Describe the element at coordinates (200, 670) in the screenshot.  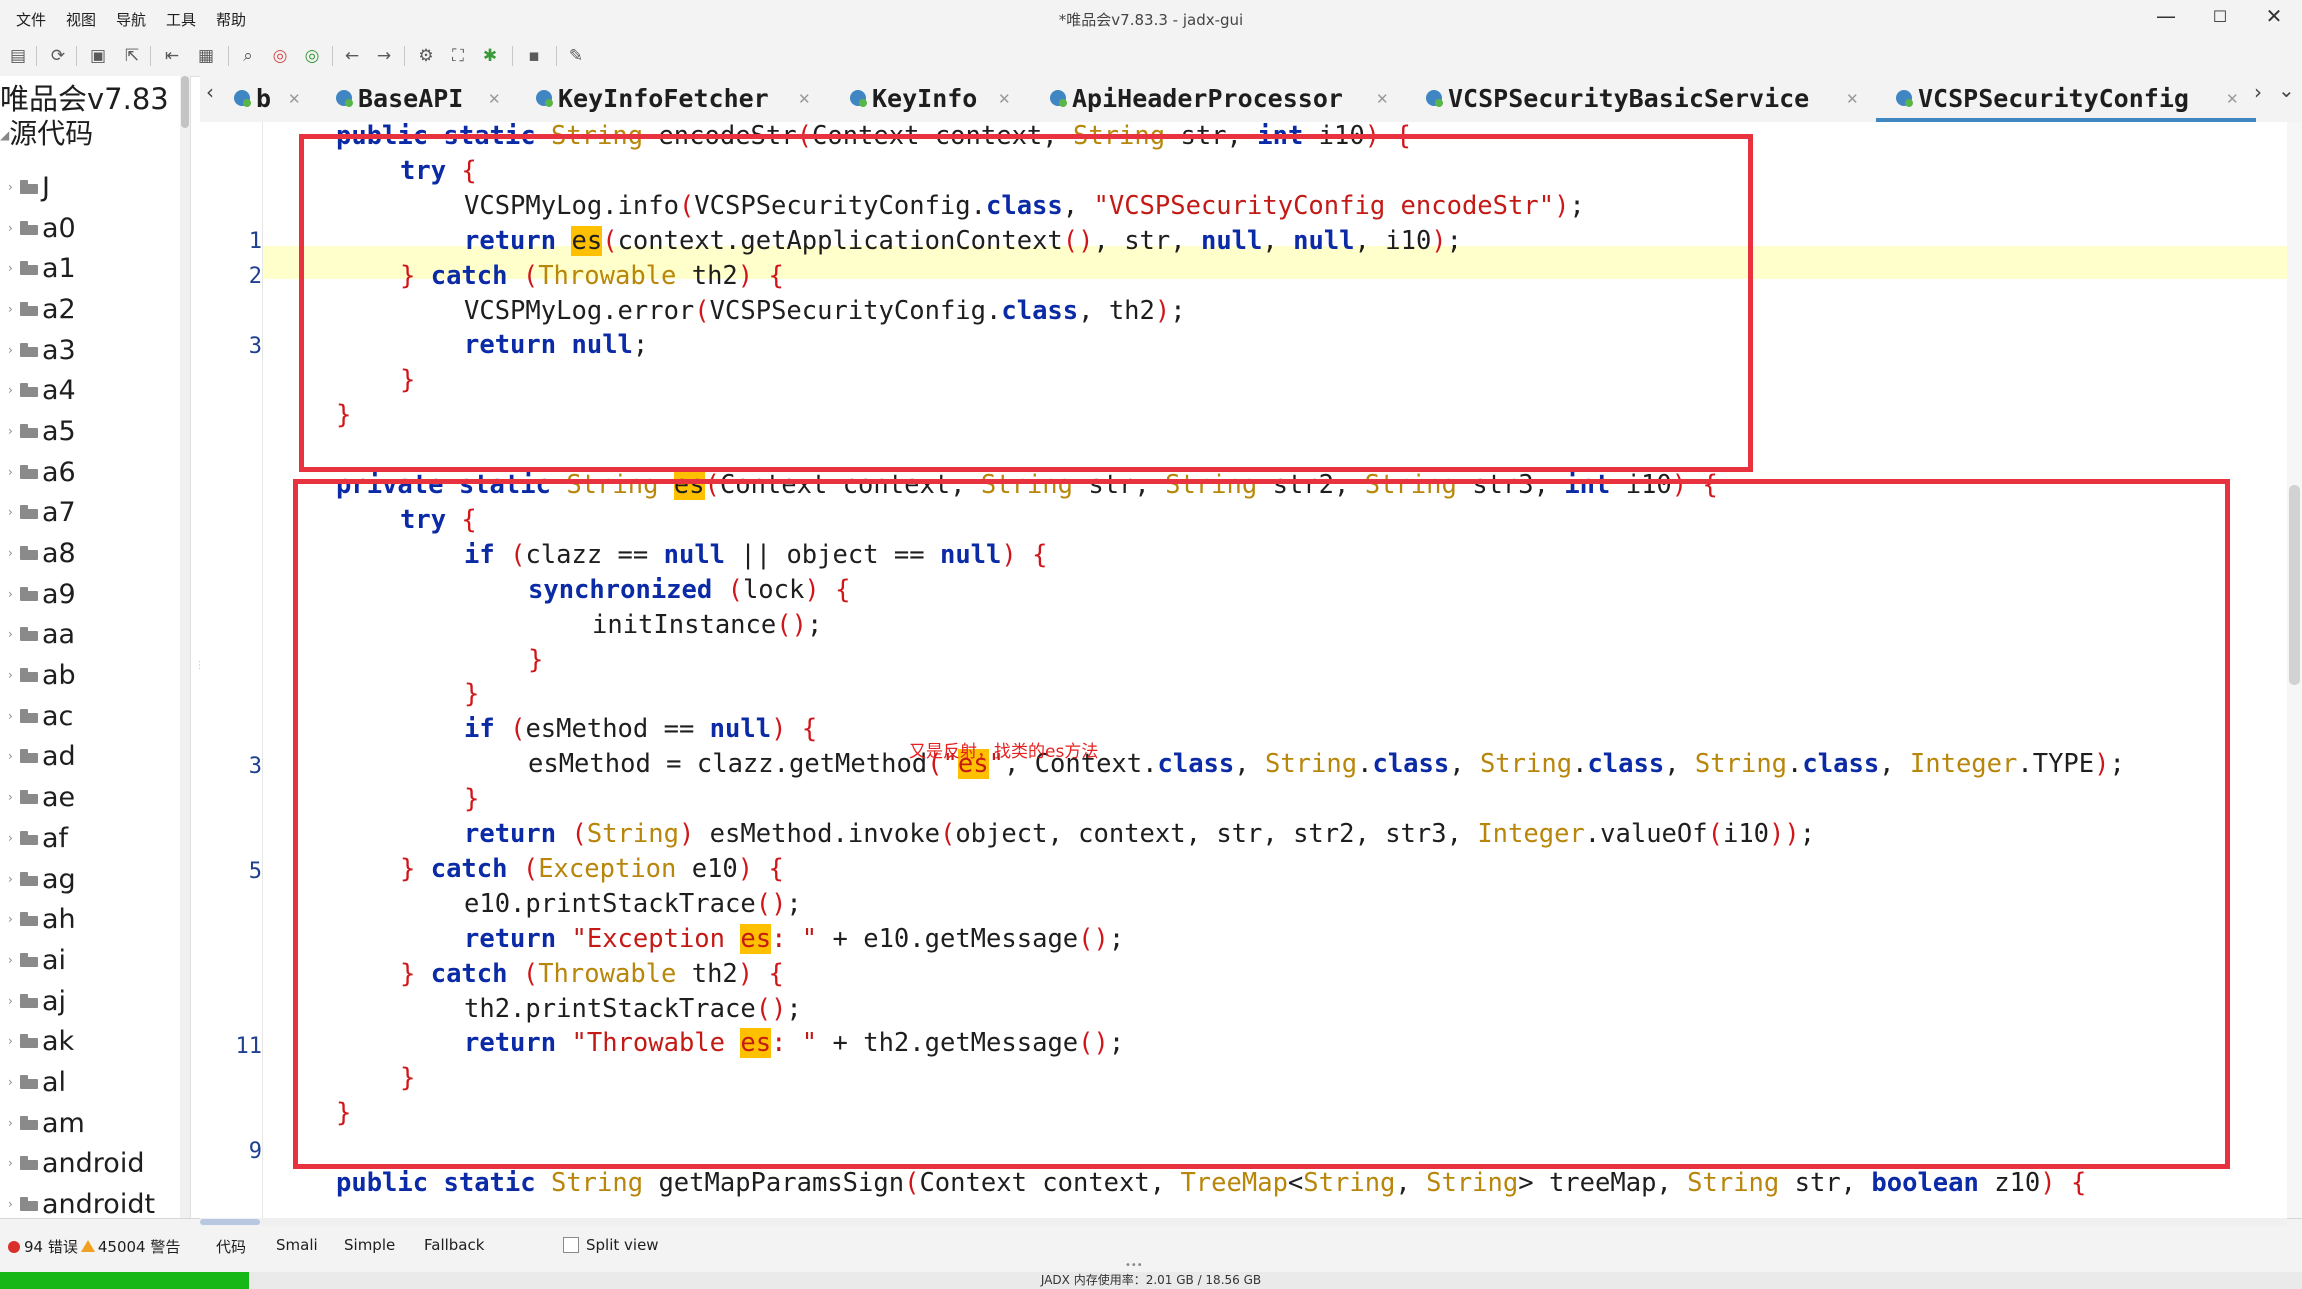
I see `splitter-handle: ⋮` at that location.